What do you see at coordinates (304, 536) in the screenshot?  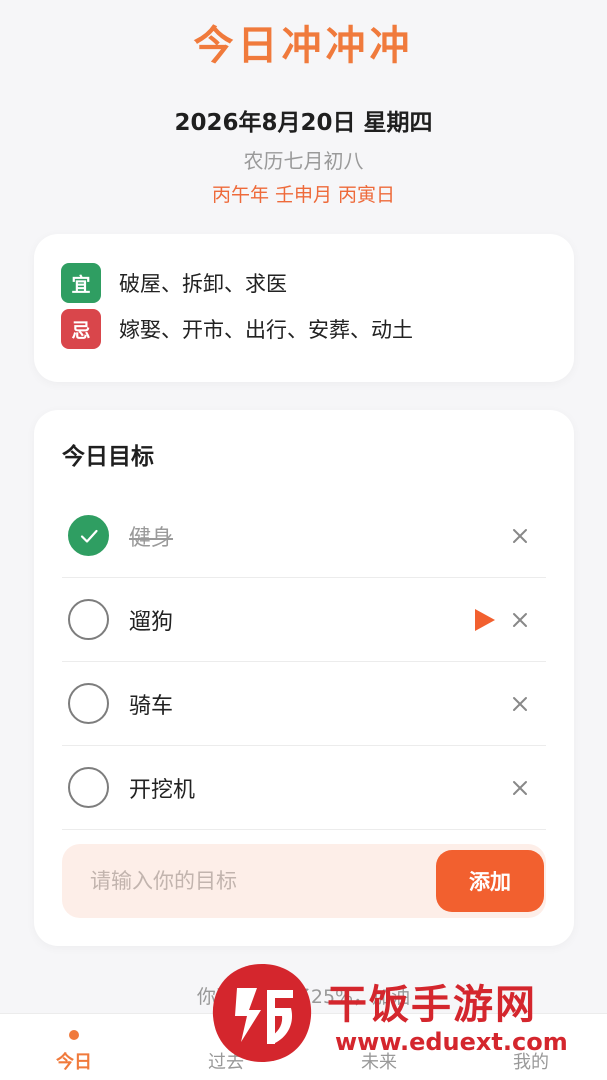 I see `goal-item: 健身` at bounding box center [304, 536].